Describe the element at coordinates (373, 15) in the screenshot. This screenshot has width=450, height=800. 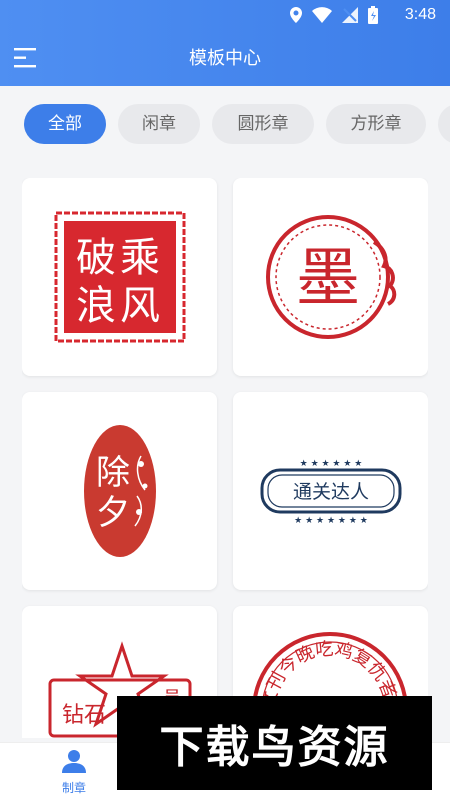
I see `battery-icon` at that location.